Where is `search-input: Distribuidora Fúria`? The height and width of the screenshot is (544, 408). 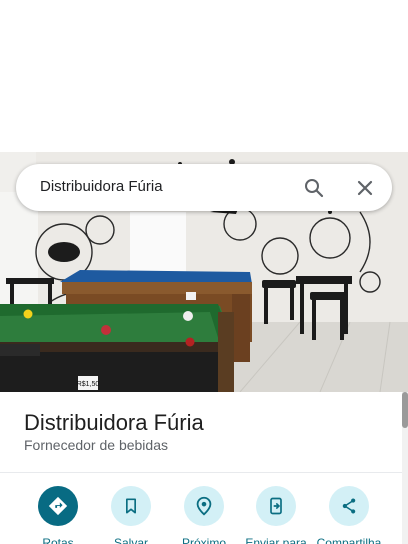 search-input: Distribuidora Fúria is located at coordinates (101, 186).